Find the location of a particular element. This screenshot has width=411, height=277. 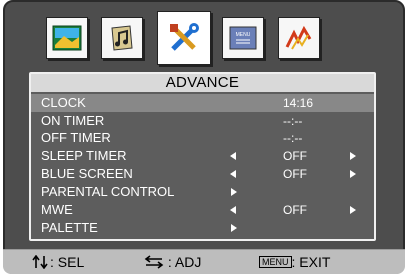

exit-hint-label: : EXIT is located at coordinates (311, 262).